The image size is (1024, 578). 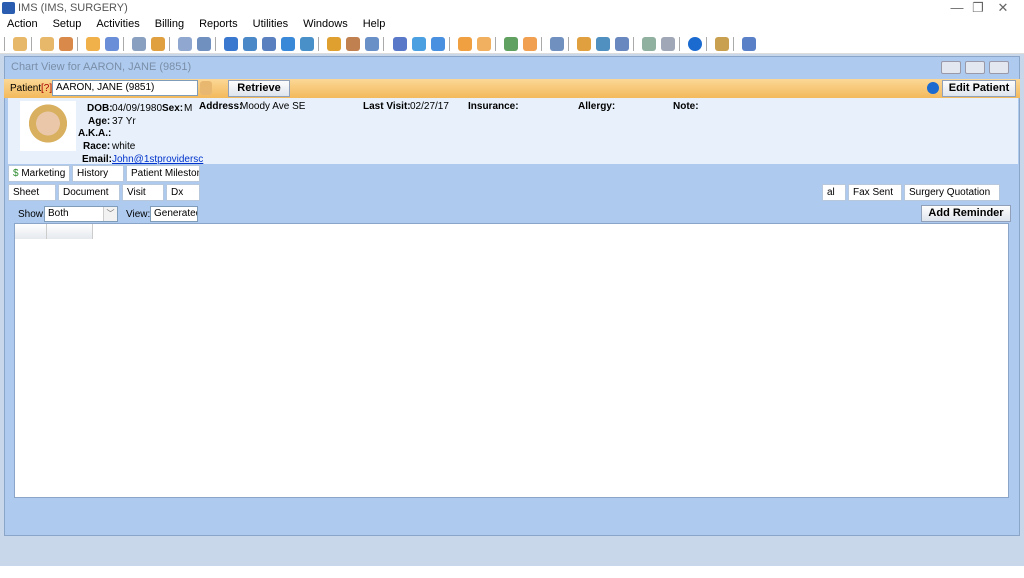 What do you see at coordinates (46, 88) in the screenshot?
I see `patient-help-link: [?]` at bounding box center [46, 88].